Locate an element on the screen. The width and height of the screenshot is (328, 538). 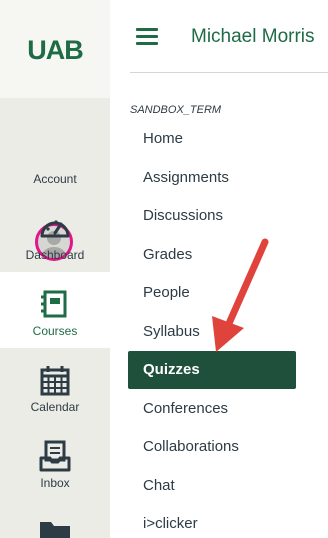
uab-logo: UAB is located at coordinates (55, 49).